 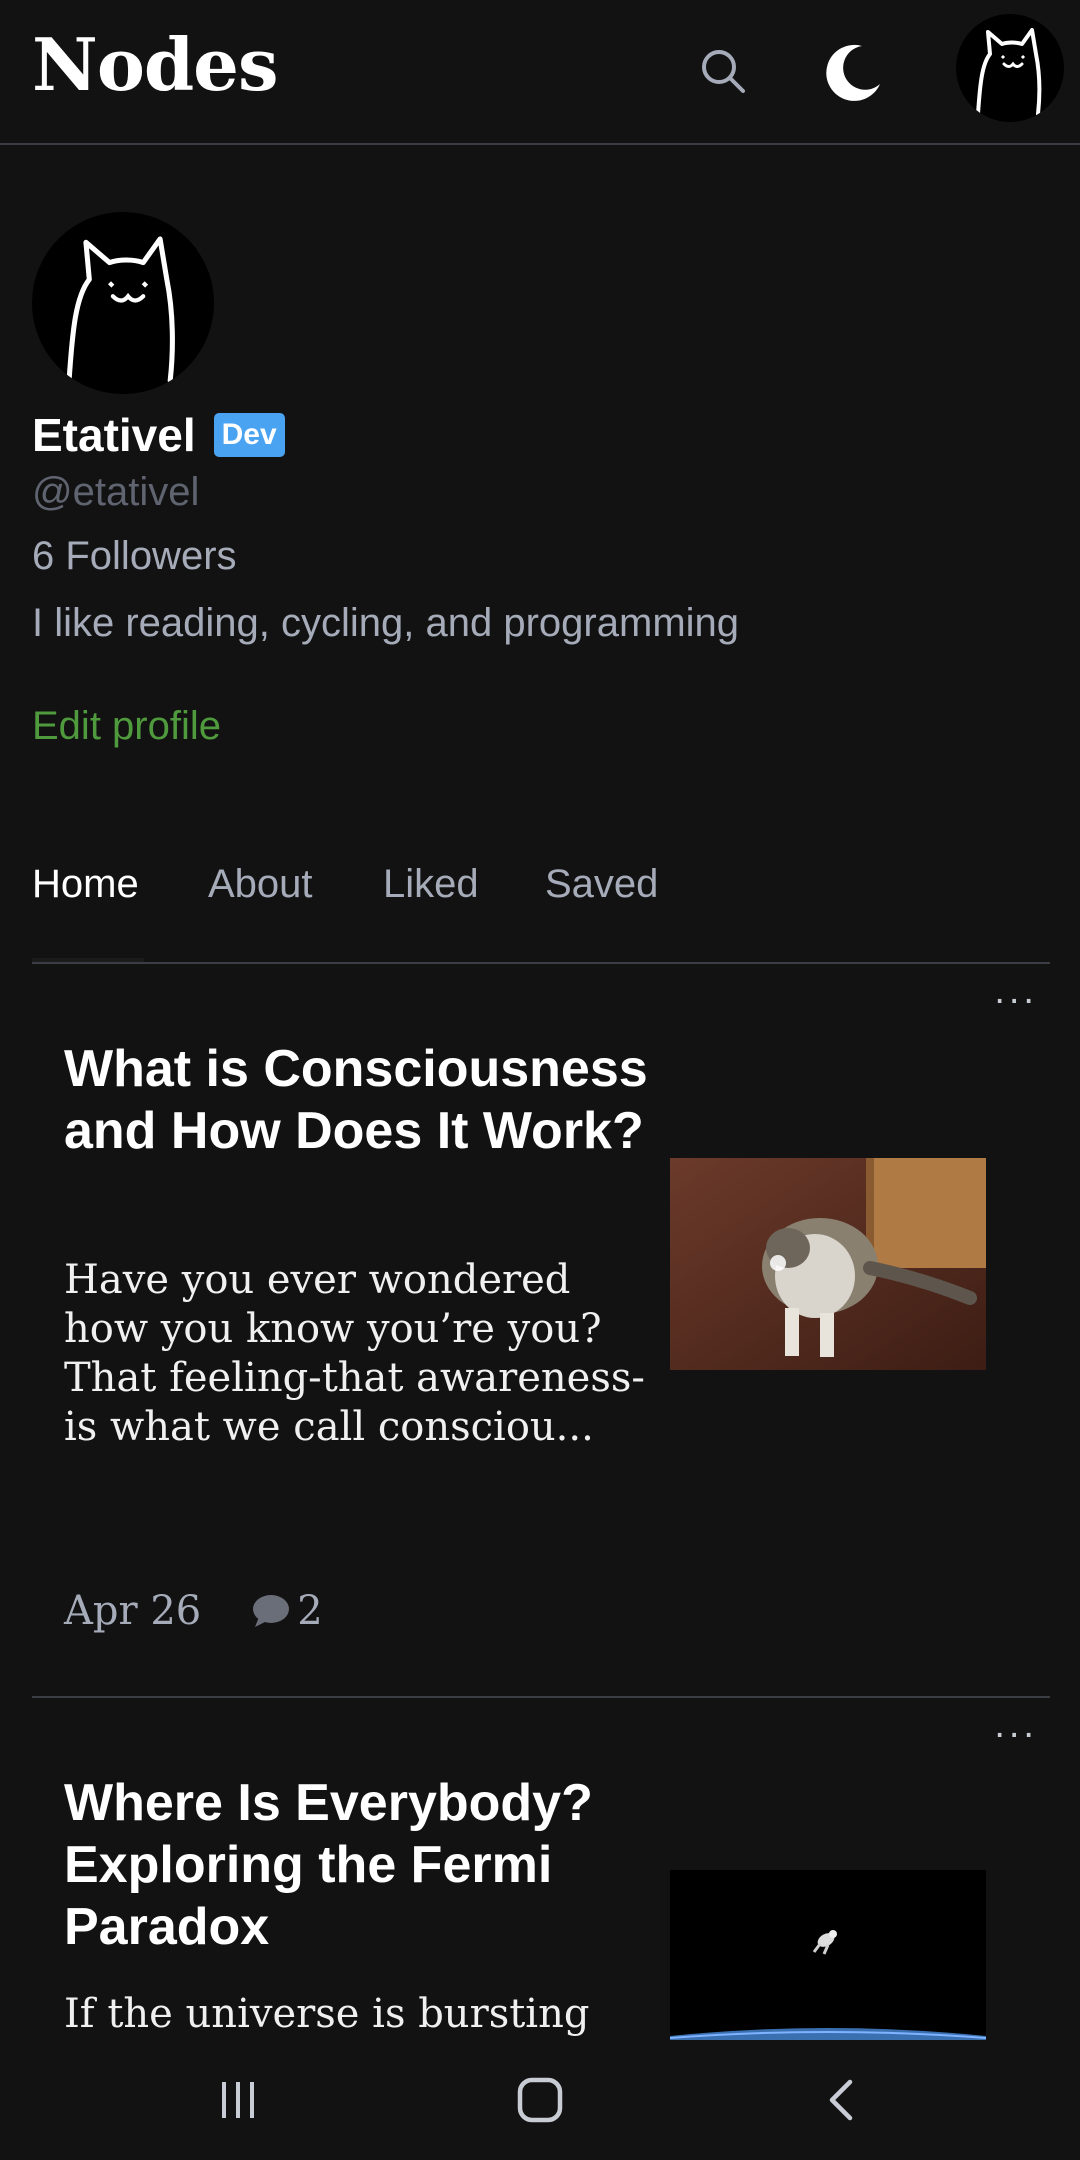 I want to click on search-button, so click(x=723, y=71).